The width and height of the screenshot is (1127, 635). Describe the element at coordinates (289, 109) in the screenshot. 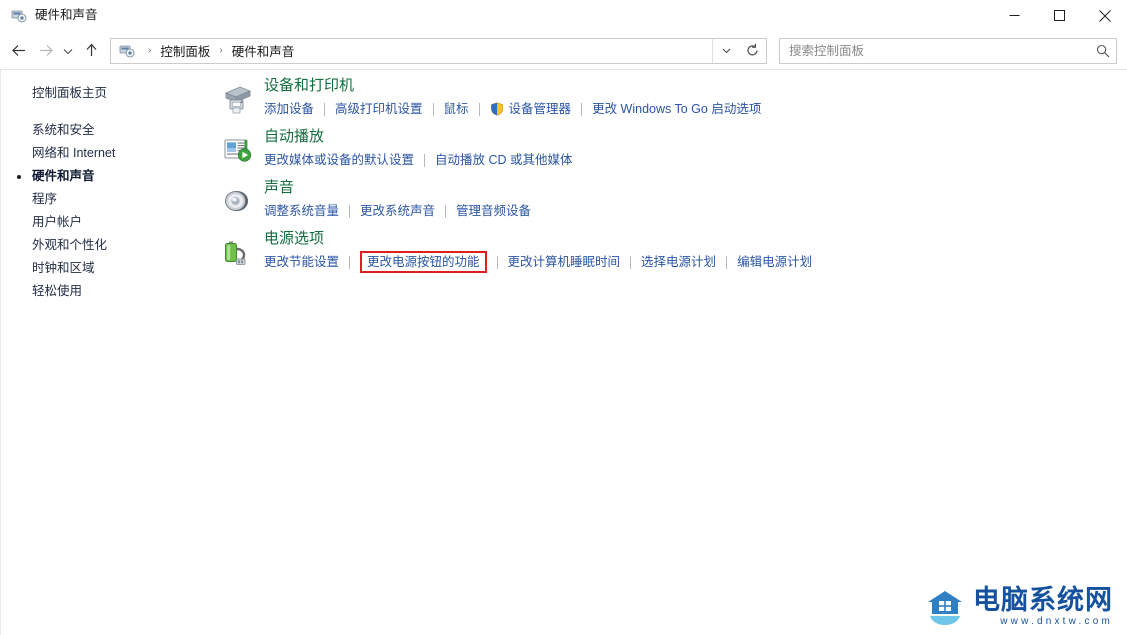

I see `link-add-device: 添加设备` at that location.